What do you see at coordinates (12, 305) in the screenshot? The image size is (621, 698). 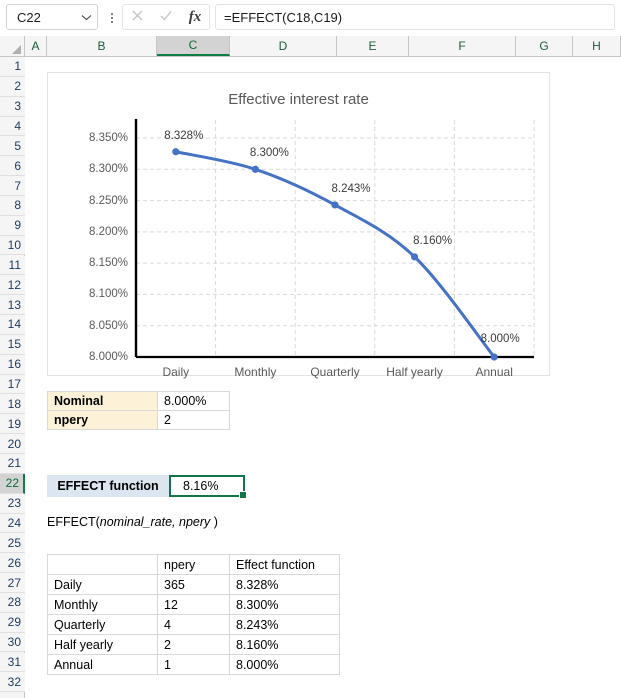 I see `row-header-13: 13` at bounding box center [12, 305].